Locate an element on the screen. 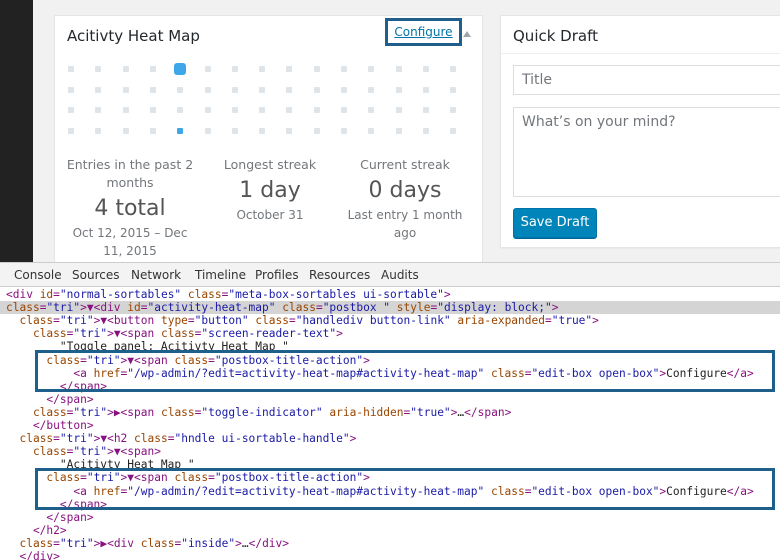 Image resolution: width=780 pixels, height=560 pixels. dom-node-line: </h2> is located at coordinates (390, 530).